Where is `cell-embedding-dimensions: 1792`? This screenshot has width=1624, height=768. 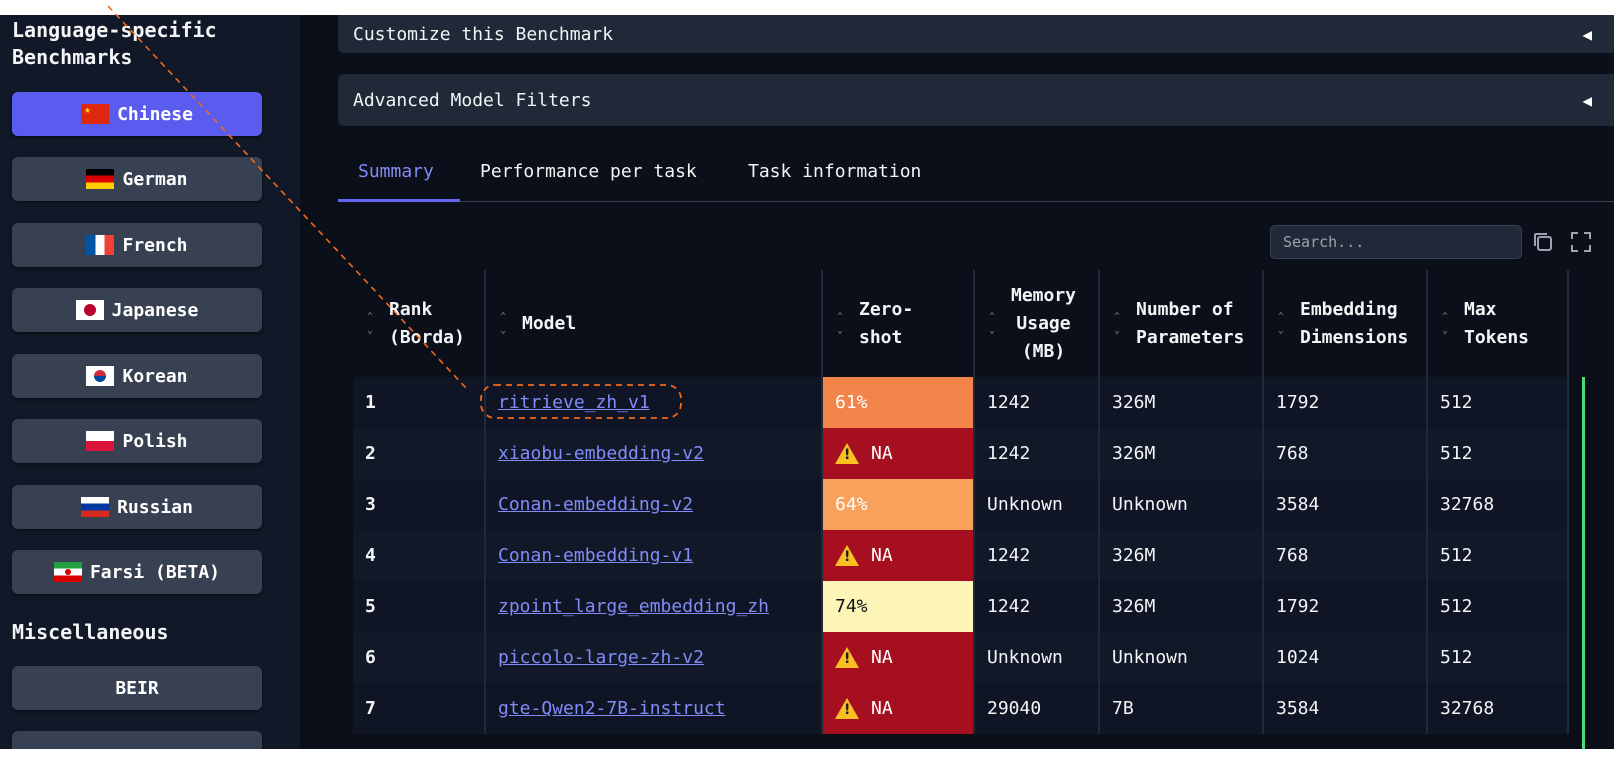
cell-embedding-dimensions: 1792 is located at coordinates (1346, 606).